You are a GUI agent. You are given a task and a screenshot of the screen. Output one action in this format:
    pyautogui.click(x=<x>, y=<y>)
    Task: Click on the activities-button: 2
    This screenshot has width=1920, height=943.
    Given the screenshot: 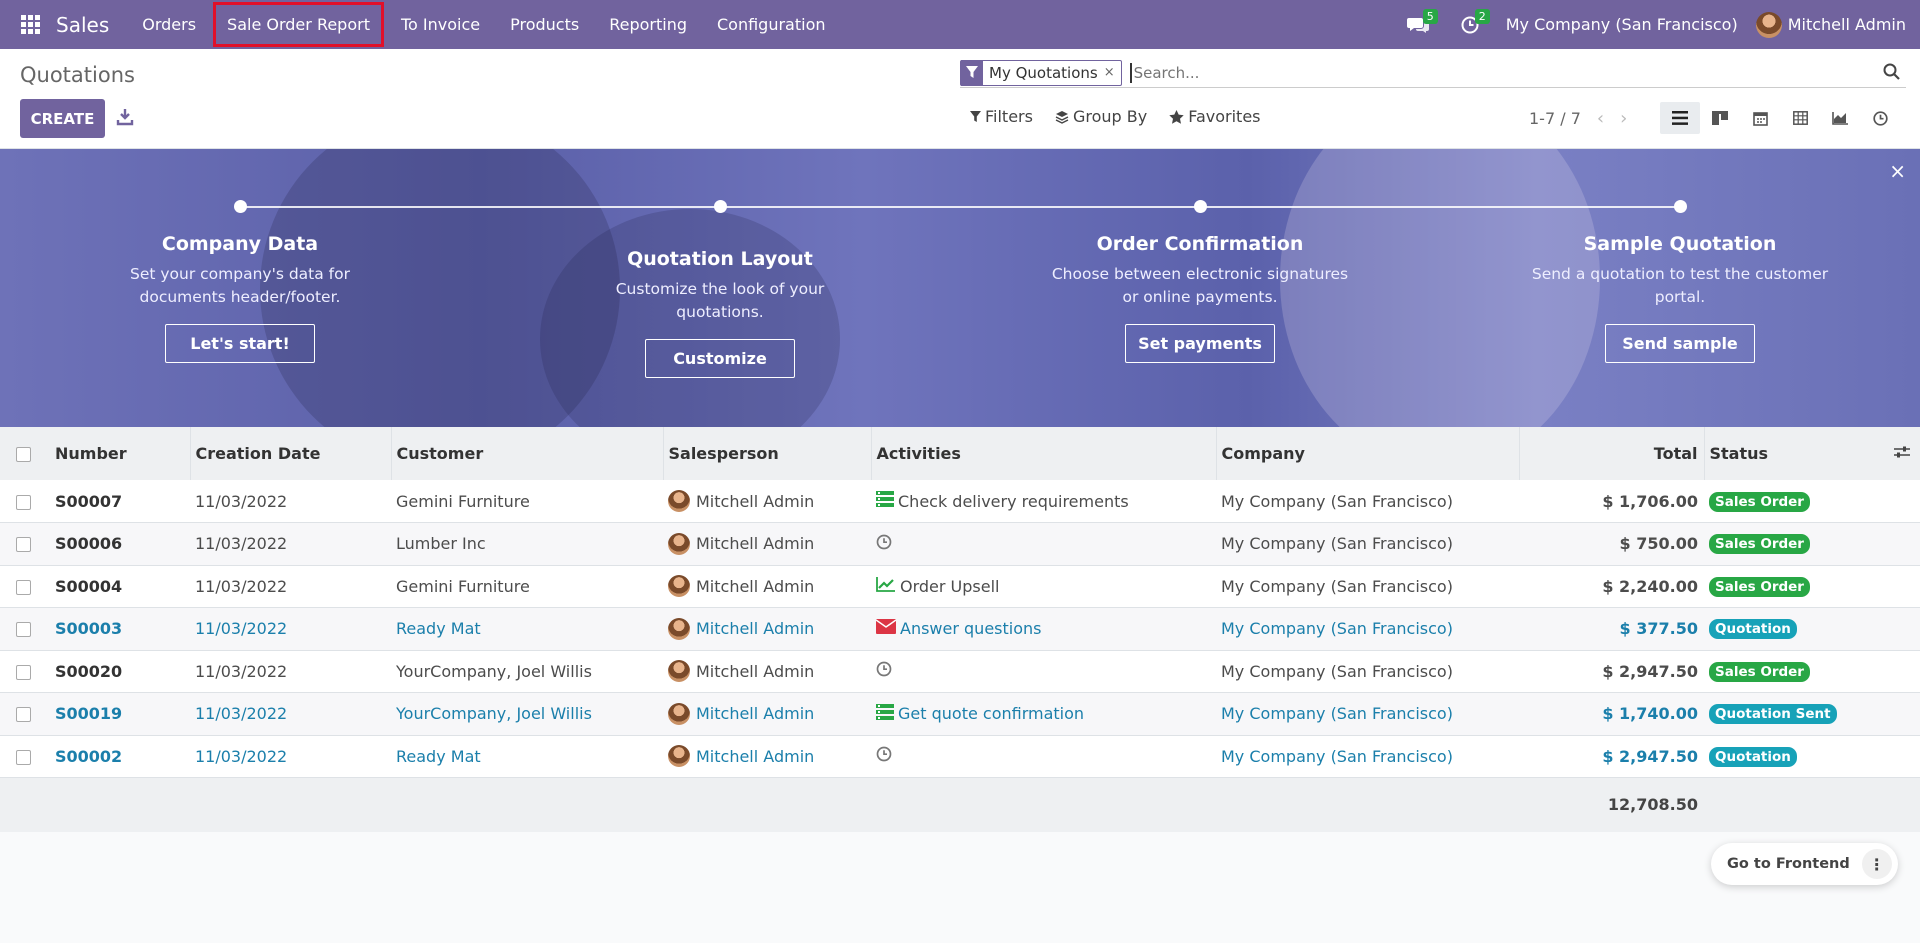 What is the action you would take?
    pyautogui.click(x=1470, y=24)
    